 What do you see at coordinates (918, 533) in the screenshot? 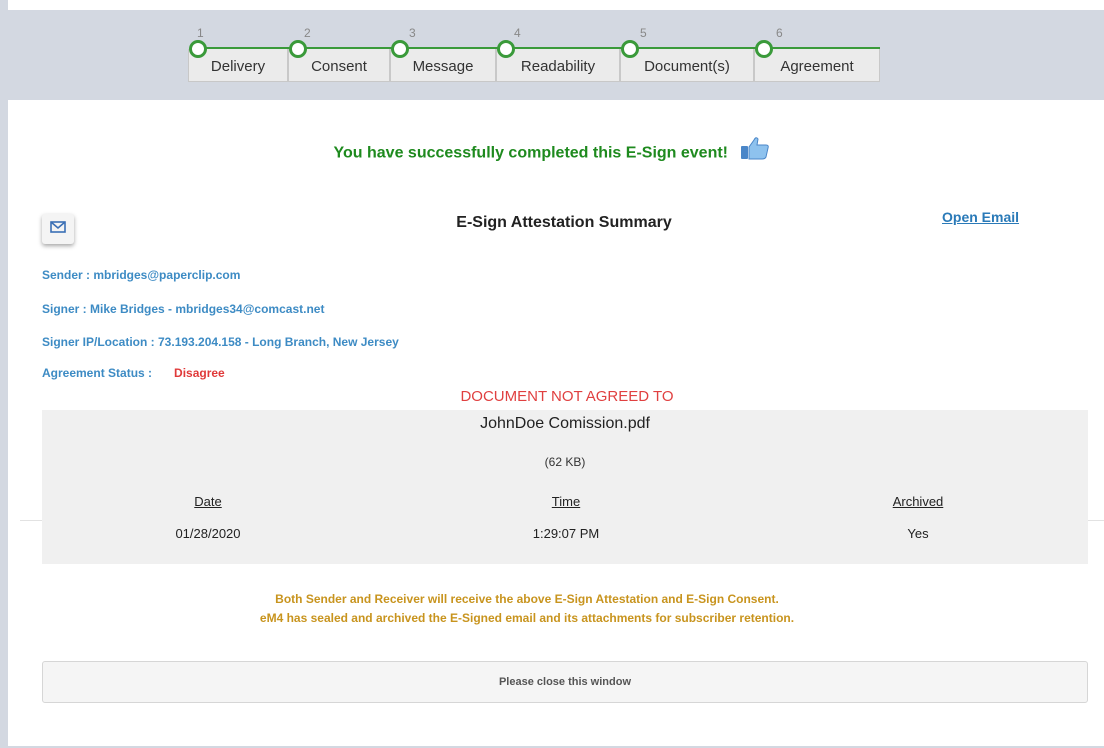
I see `archived-value: Yes` at bounding box center [918, 533].